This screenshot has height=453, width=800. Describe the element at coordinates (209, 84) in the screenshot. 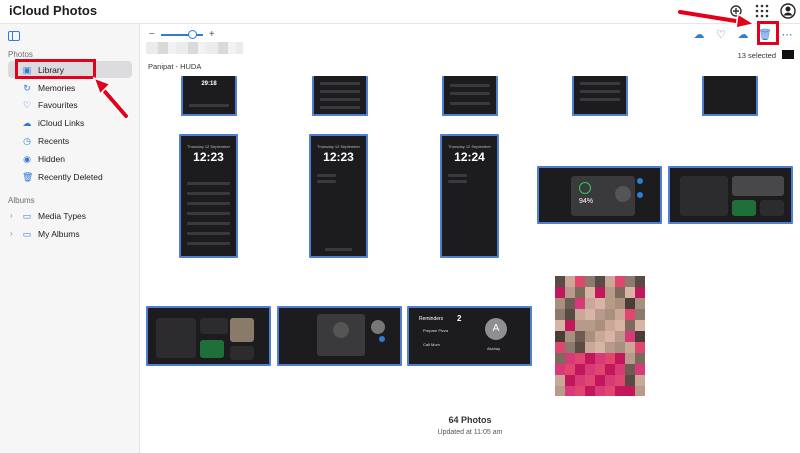

I see `tile-time: 29:18` at that location.